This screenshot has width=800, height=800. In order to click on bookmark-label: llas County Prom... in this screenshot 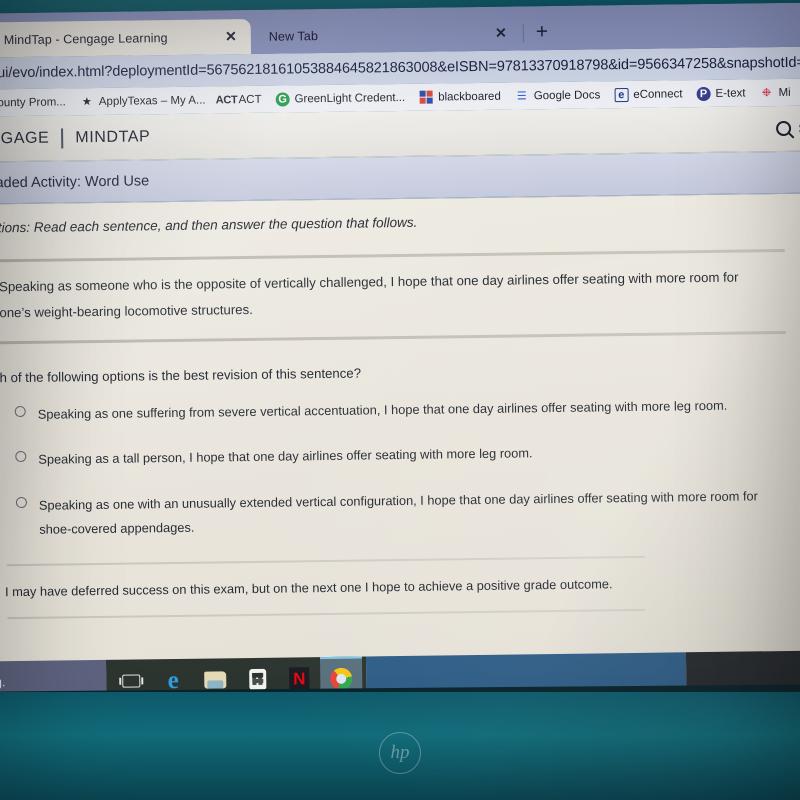, I will do `click(33, 102)`.